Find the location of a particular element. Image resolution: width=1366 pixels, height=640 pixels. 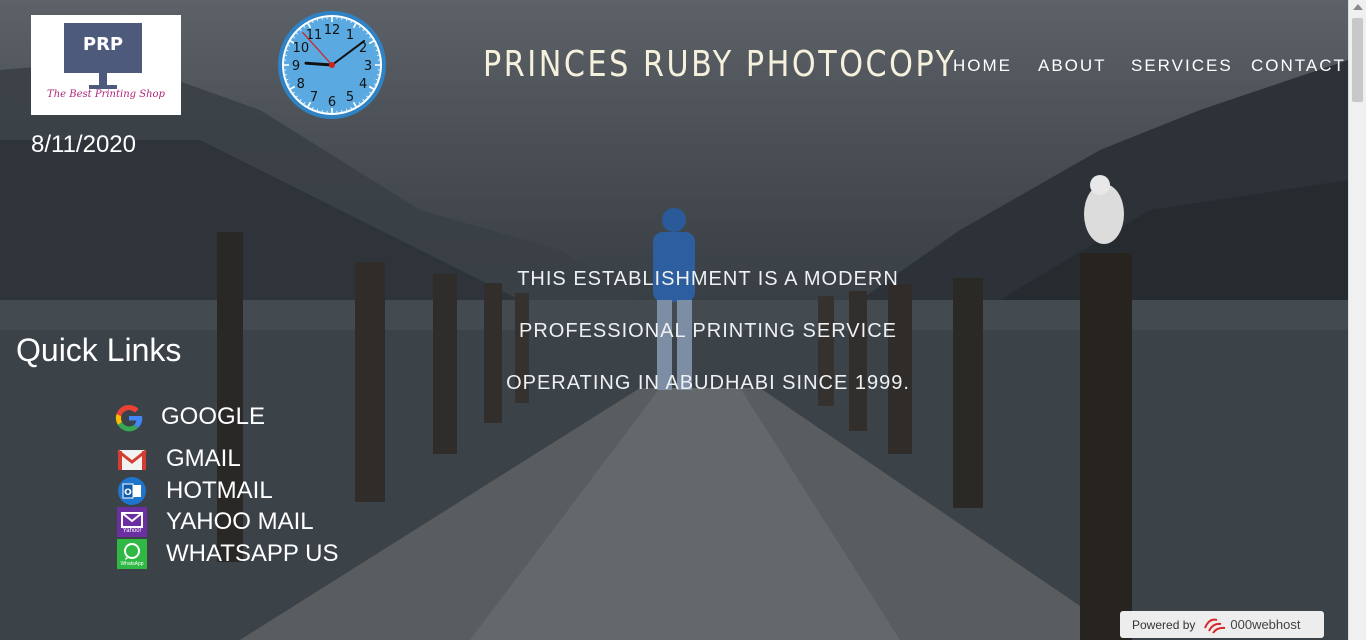

site-logo: PRP The Best Printing Shop is located at coordinates (106, 65).